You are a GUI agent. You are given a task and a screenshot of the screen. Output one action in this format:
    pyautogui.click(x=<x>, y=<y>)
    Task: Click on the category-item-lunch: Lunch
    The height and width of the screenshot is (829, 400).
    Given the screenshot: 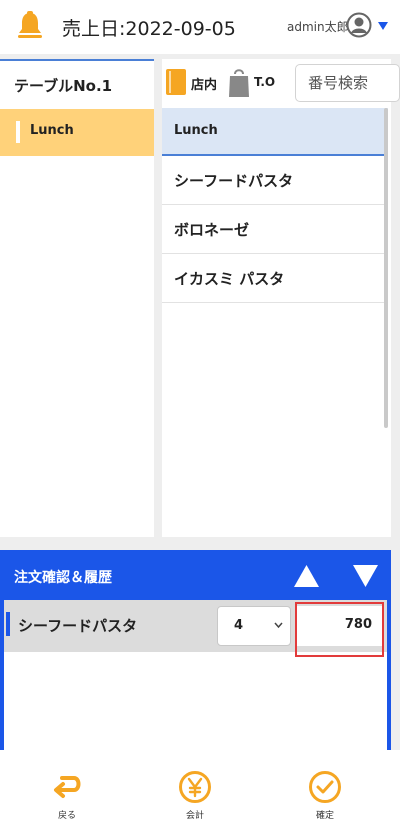 What is the action you would take?
    pyautogui.click(x=77, y=132)
    